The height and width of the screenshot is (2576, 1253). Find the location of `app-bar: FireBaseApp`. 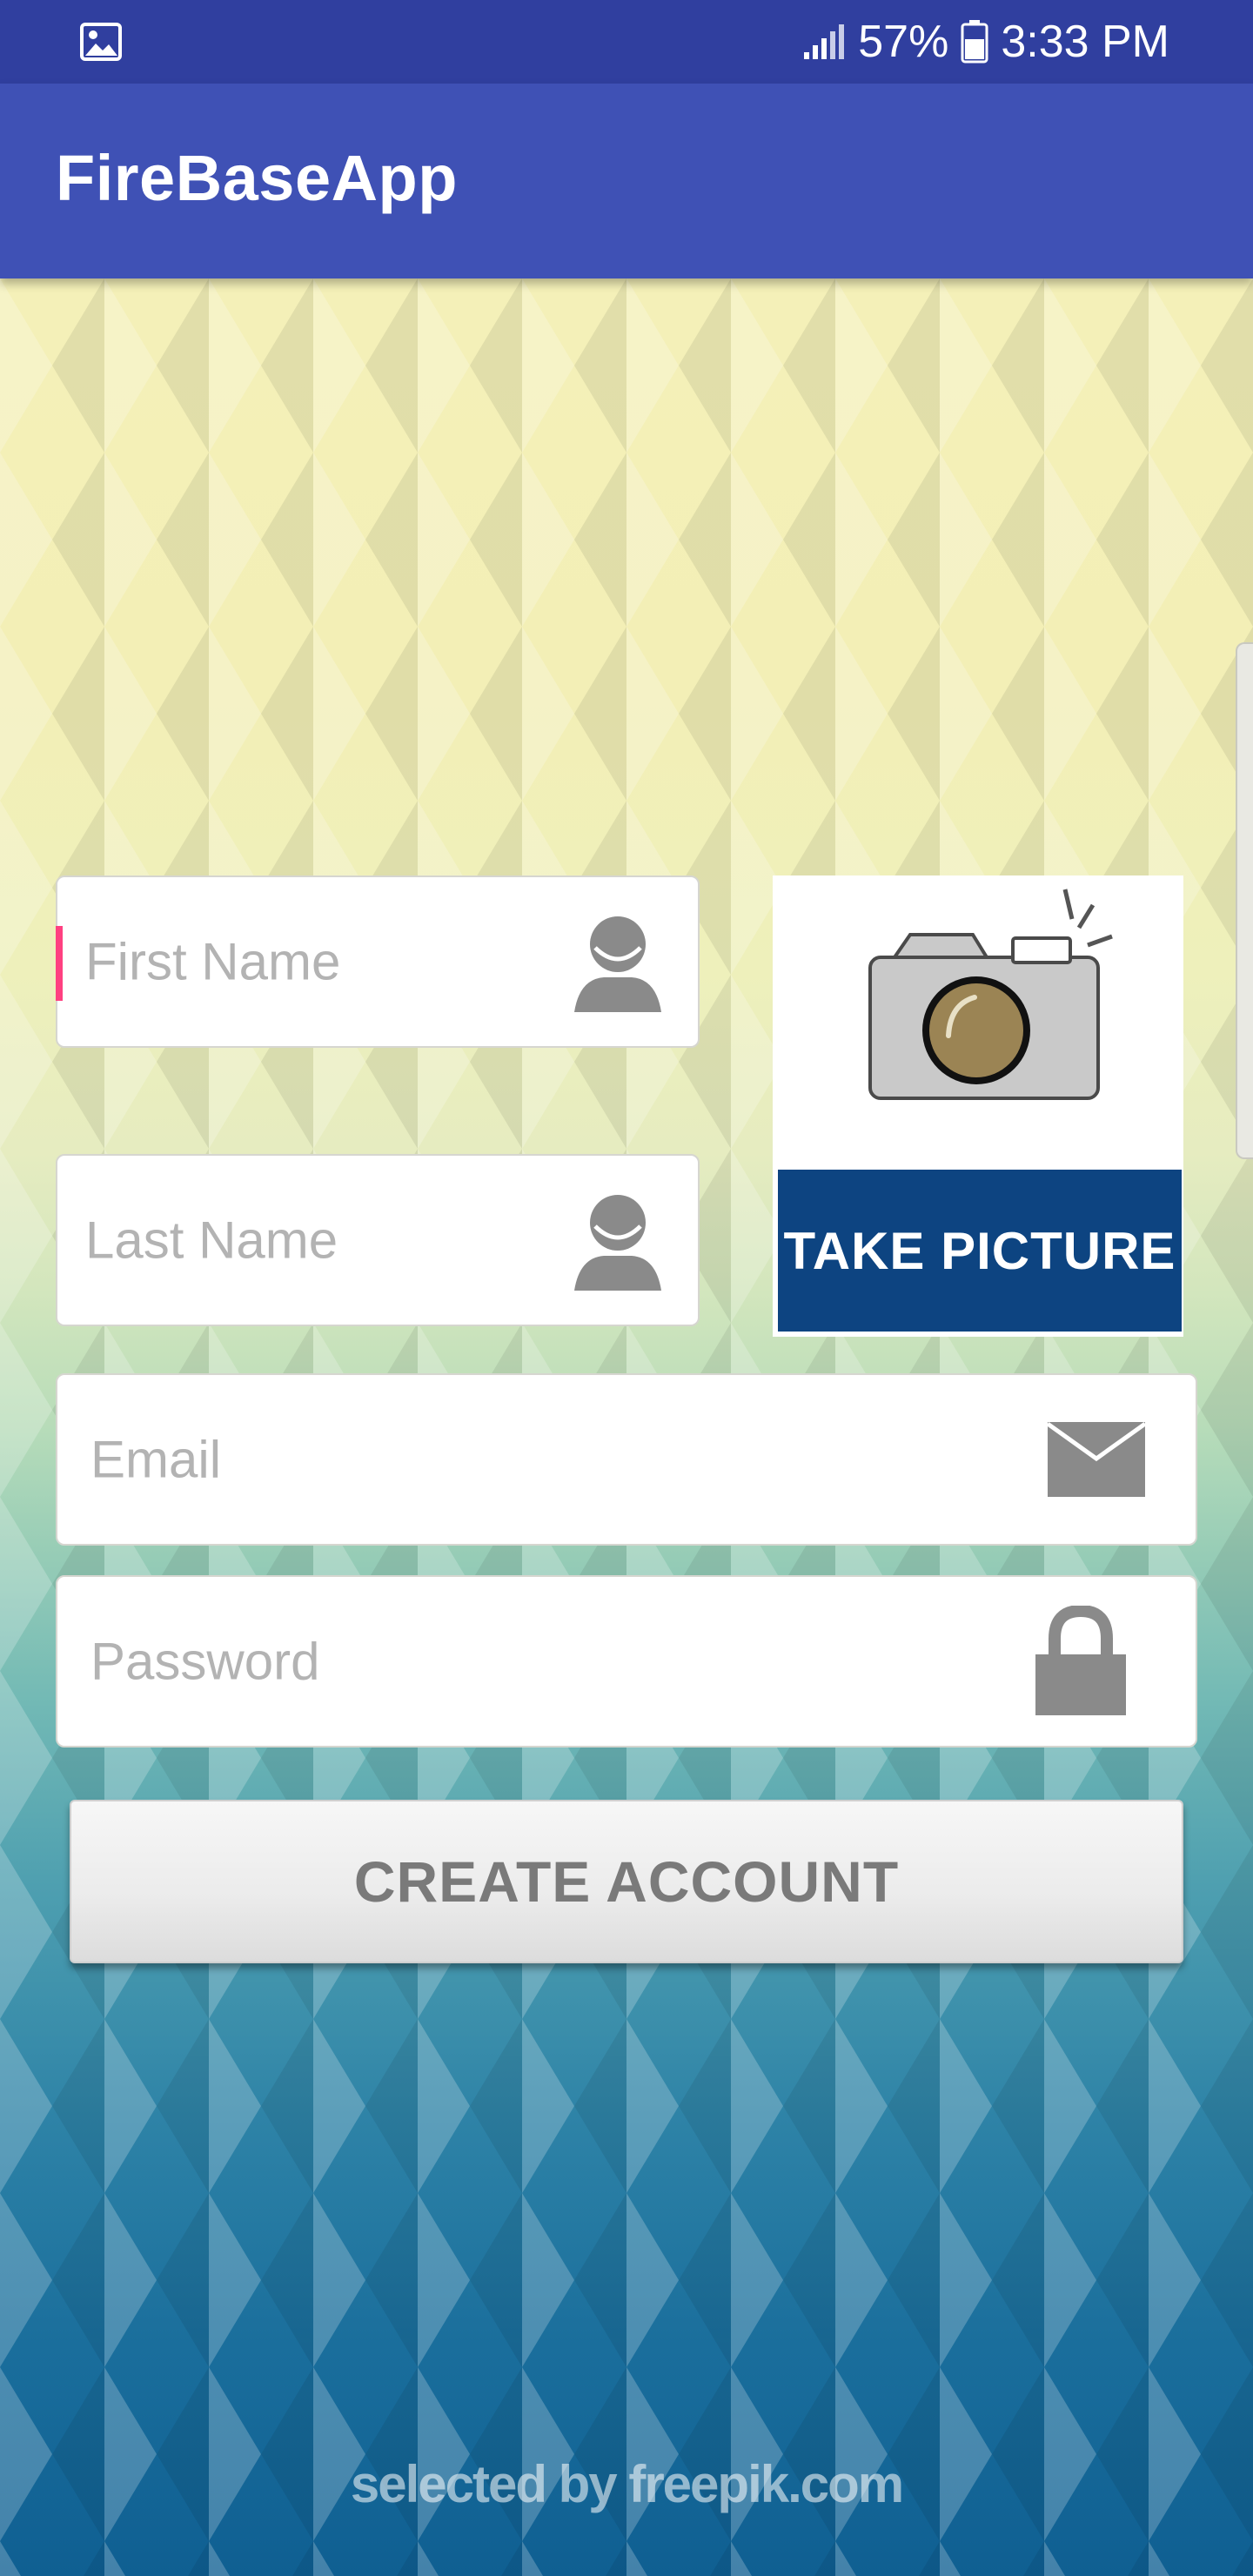

app-bar: FireBaseApp is located at coordinates (626, 181).